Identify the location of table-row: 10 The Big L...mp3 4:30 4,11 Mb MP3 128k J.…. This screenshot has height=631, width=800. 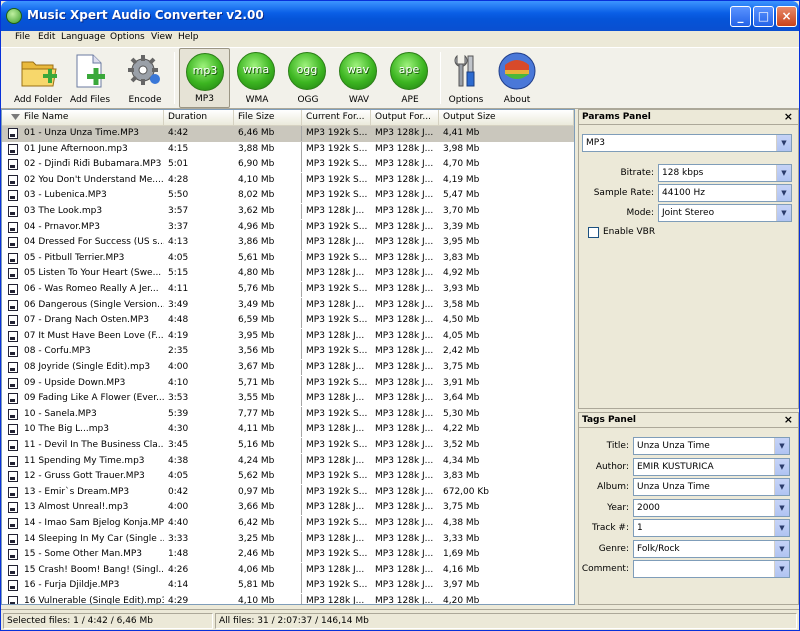
(288, 430).